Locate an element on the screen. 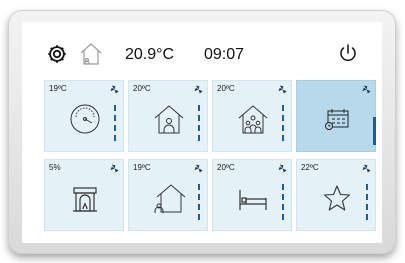 The width and height of the screenshot is (405, 263). mode-tile-auto: 19ºC is located at coordinates (84, 116).